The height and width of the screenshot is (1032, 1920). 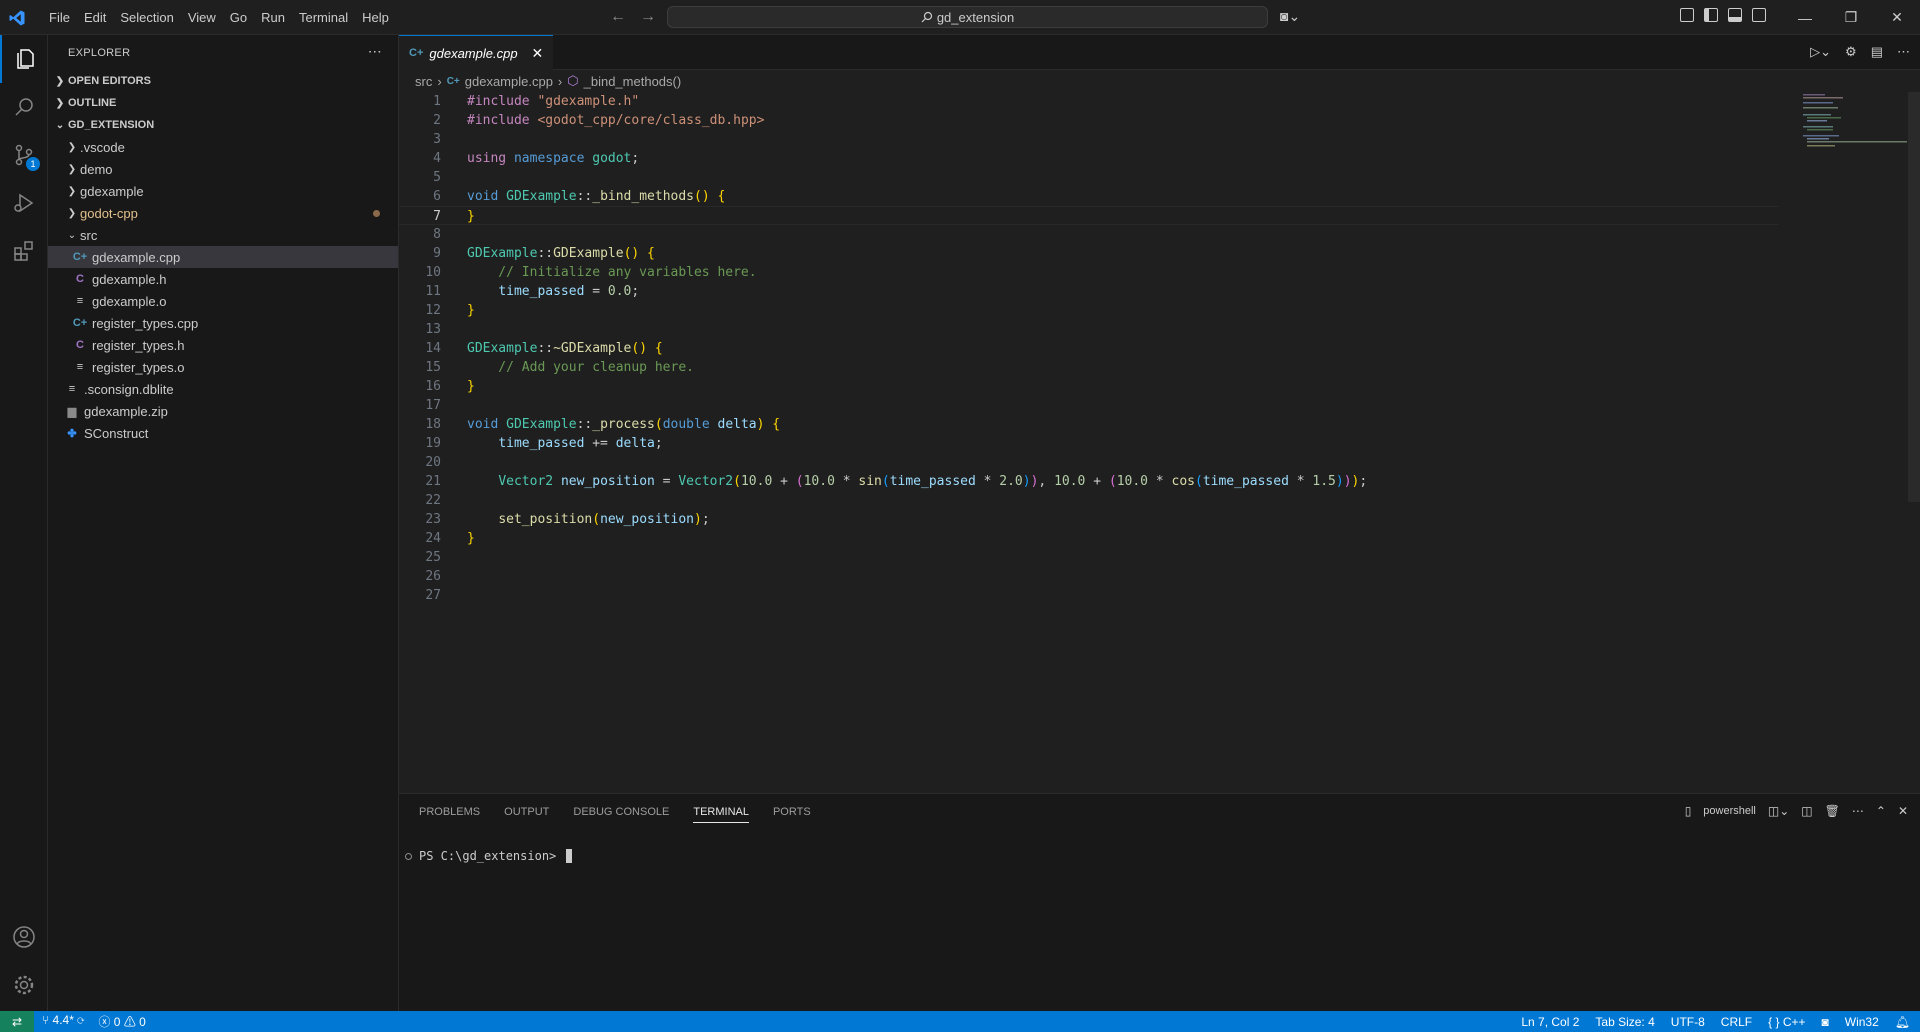 I want to click on breadcrumb-item: _bind_methods(), so click(x=633, y=81).